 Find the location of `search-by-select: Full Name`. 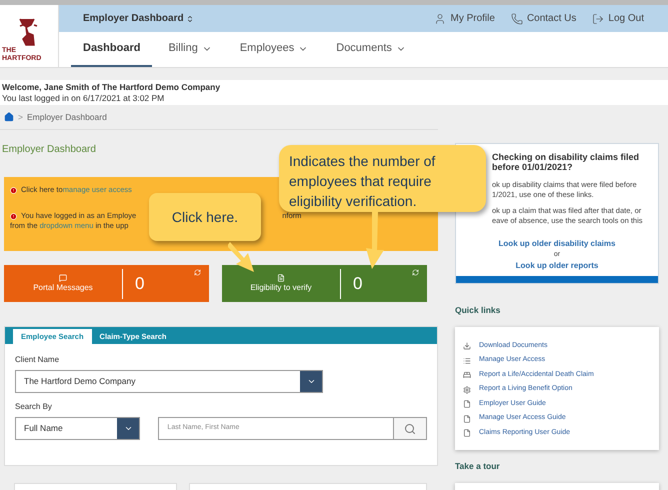

search-by-select: Full Name is located at coordinates (77, 428).